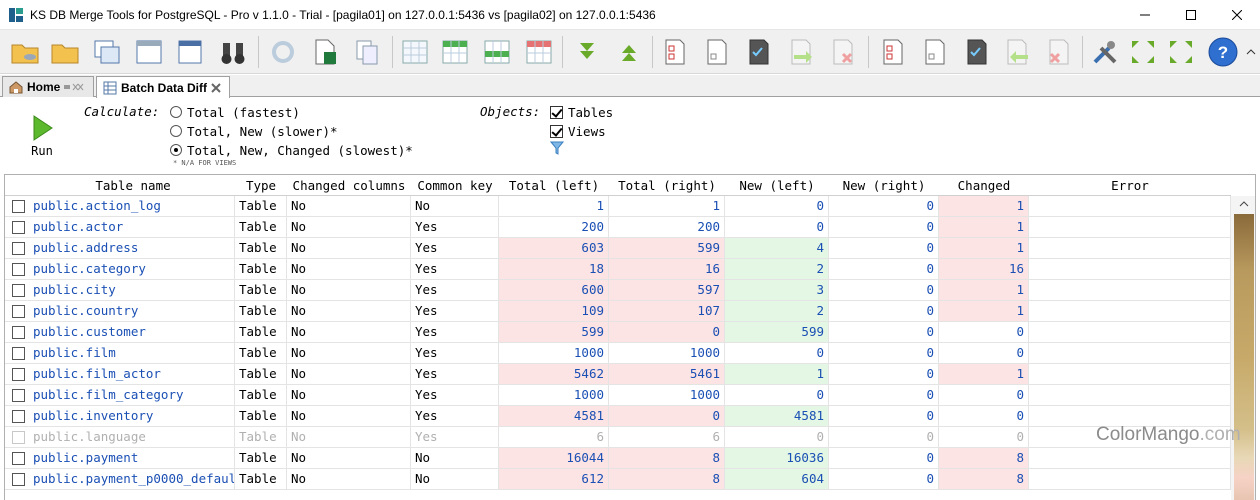 The height and width of the screenshot is (500, 1260). What do you see at coordinates (618, 437) in the screenshot?
I see `table-row: public.language Table No Yes 6 6 0 0 0` at bounding box center [618, 437].